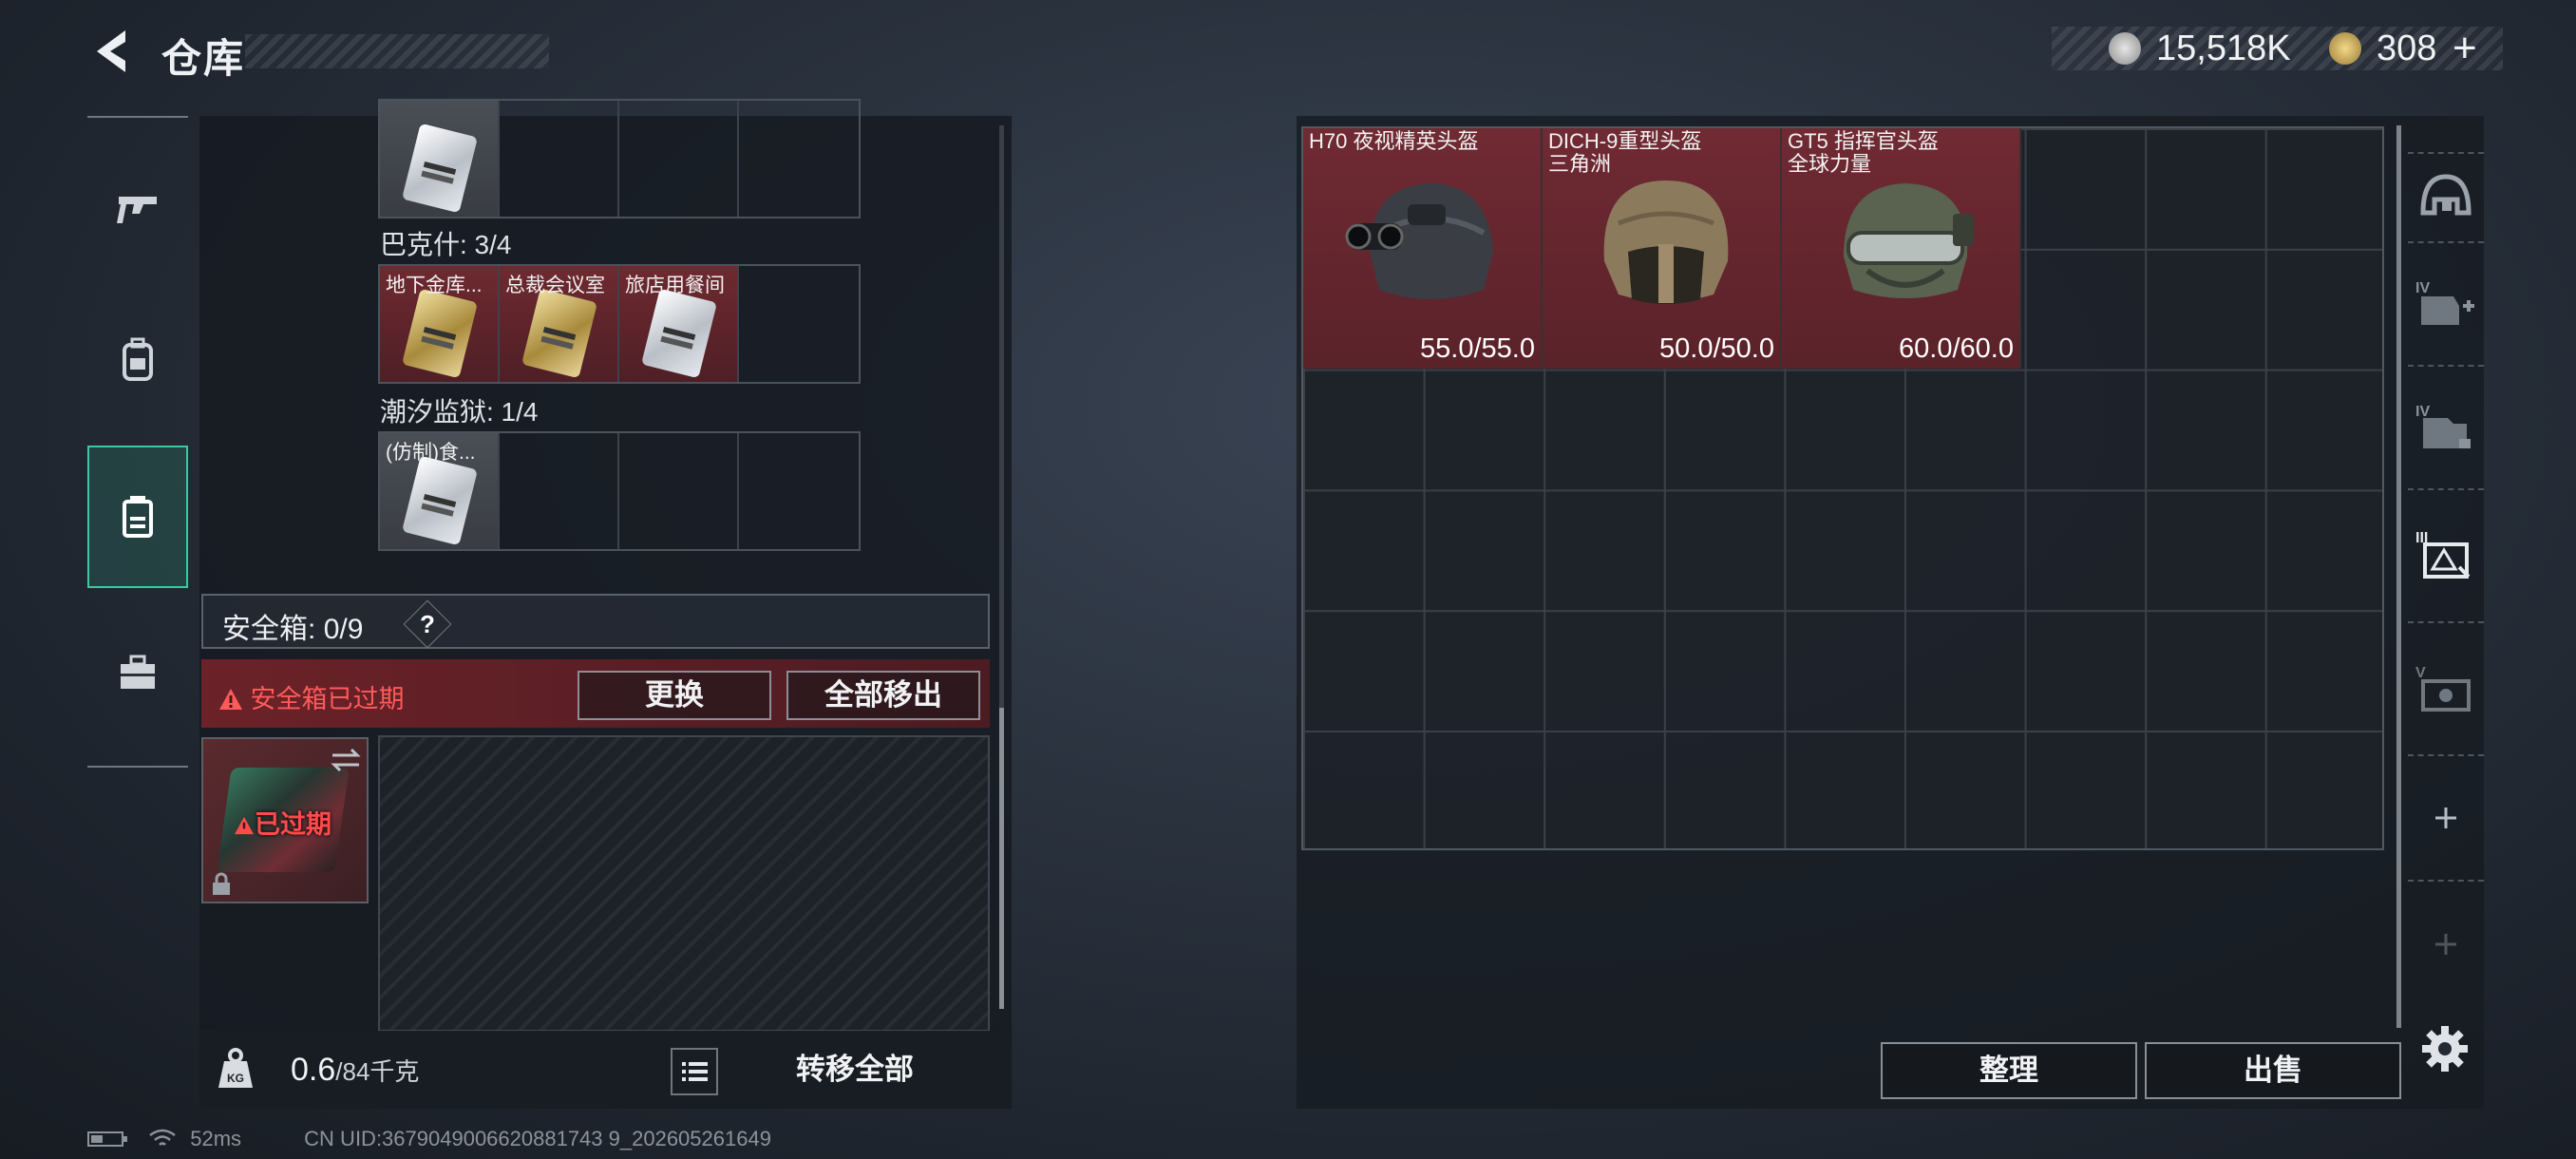 The width and height of the screenshot is (2576, 1159). What do you see at coordinates (2443, 554) in the screenshot?
I see `keycard-case-icon: III` at bounding box center [2443, 554].